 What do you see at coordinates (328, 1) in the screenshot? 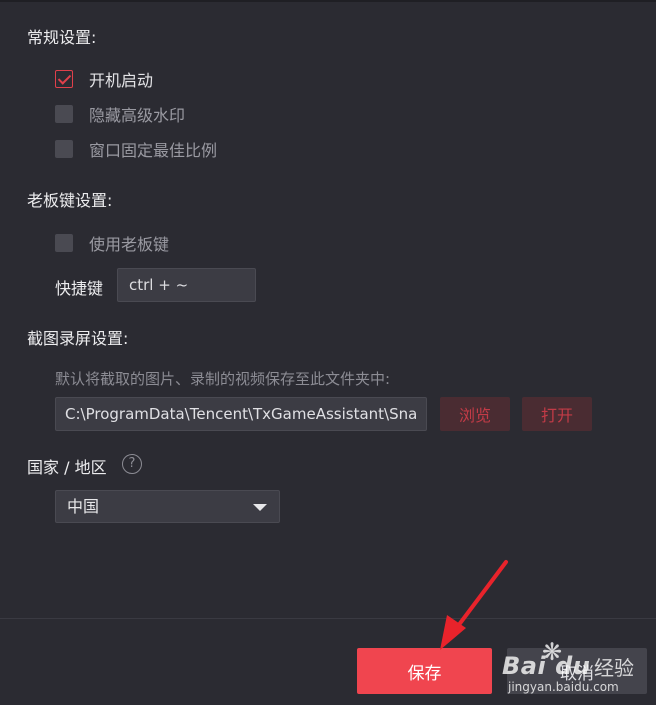
I see `top-border` at bounding box center [328, 1].